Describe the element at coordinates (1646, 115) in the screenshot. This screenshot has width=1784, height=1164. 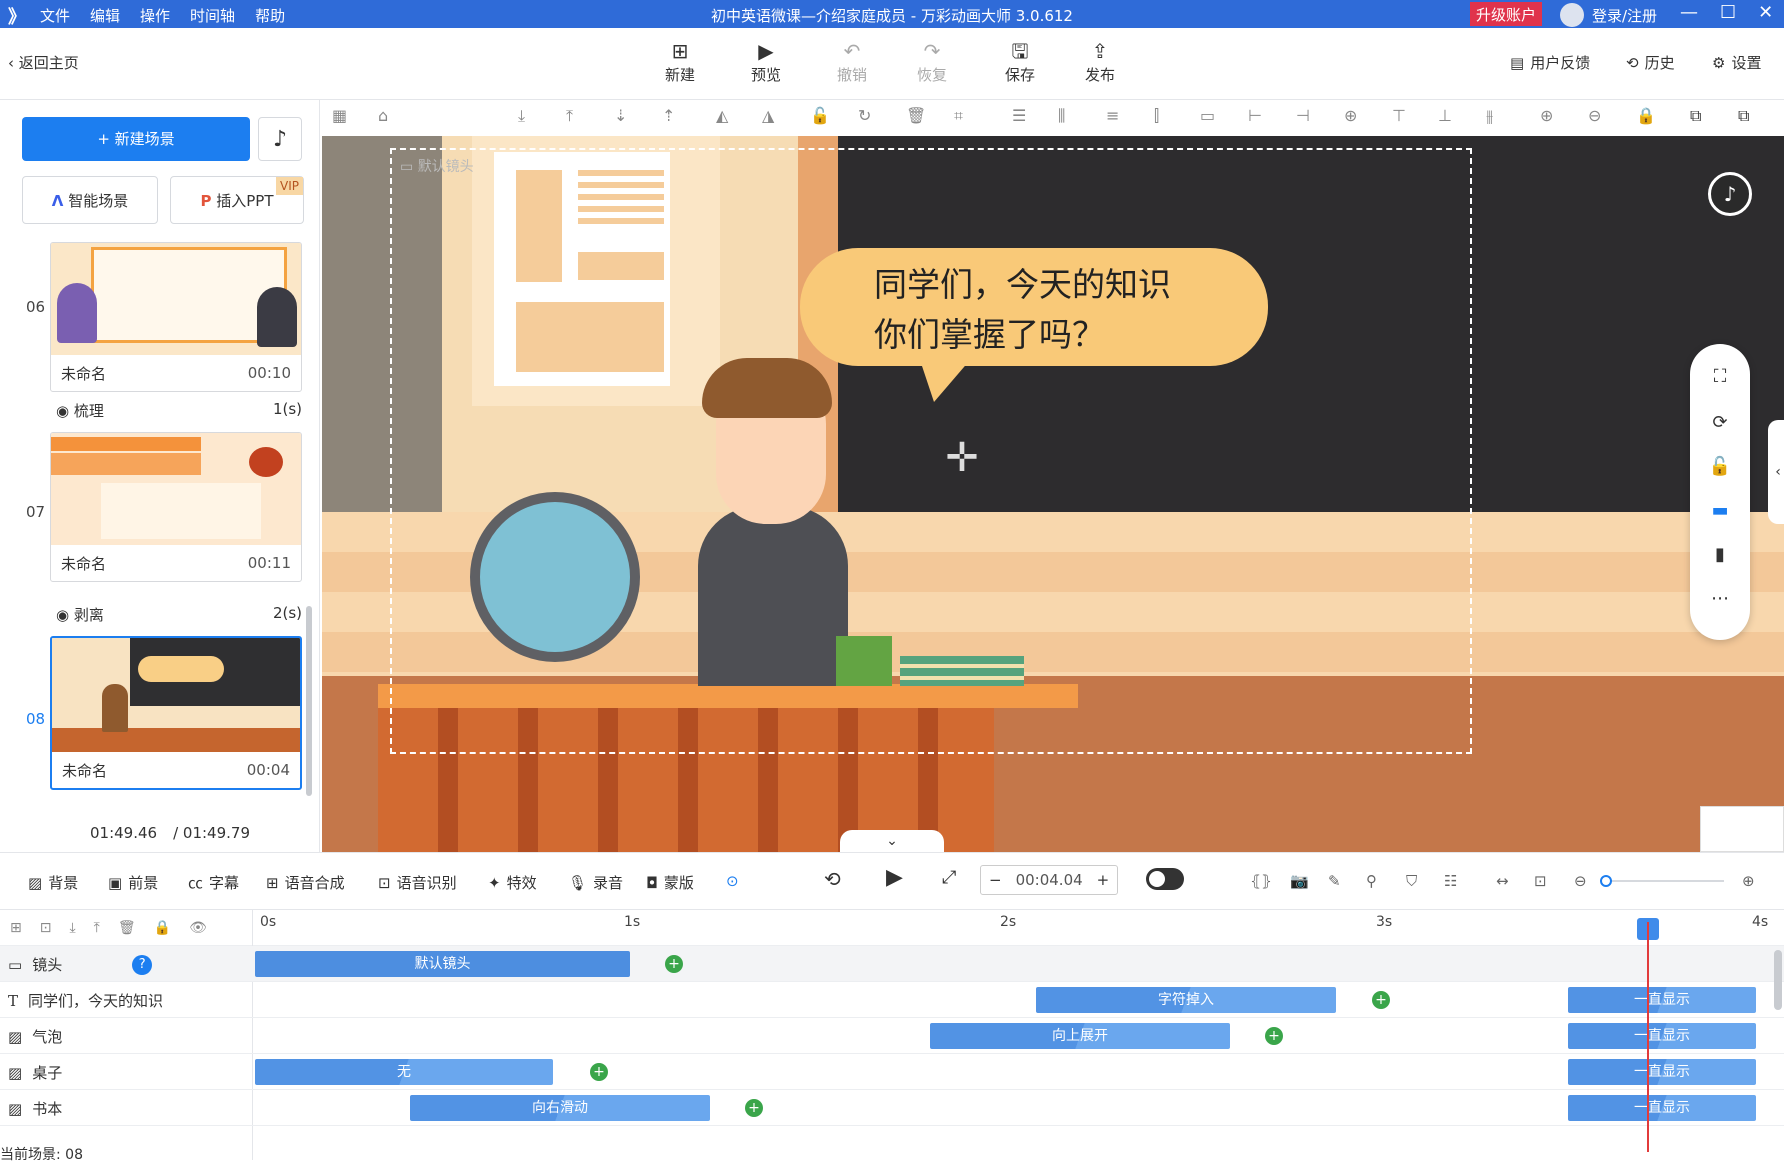
I see `lock-canvas-icon: 🔒` at that location.